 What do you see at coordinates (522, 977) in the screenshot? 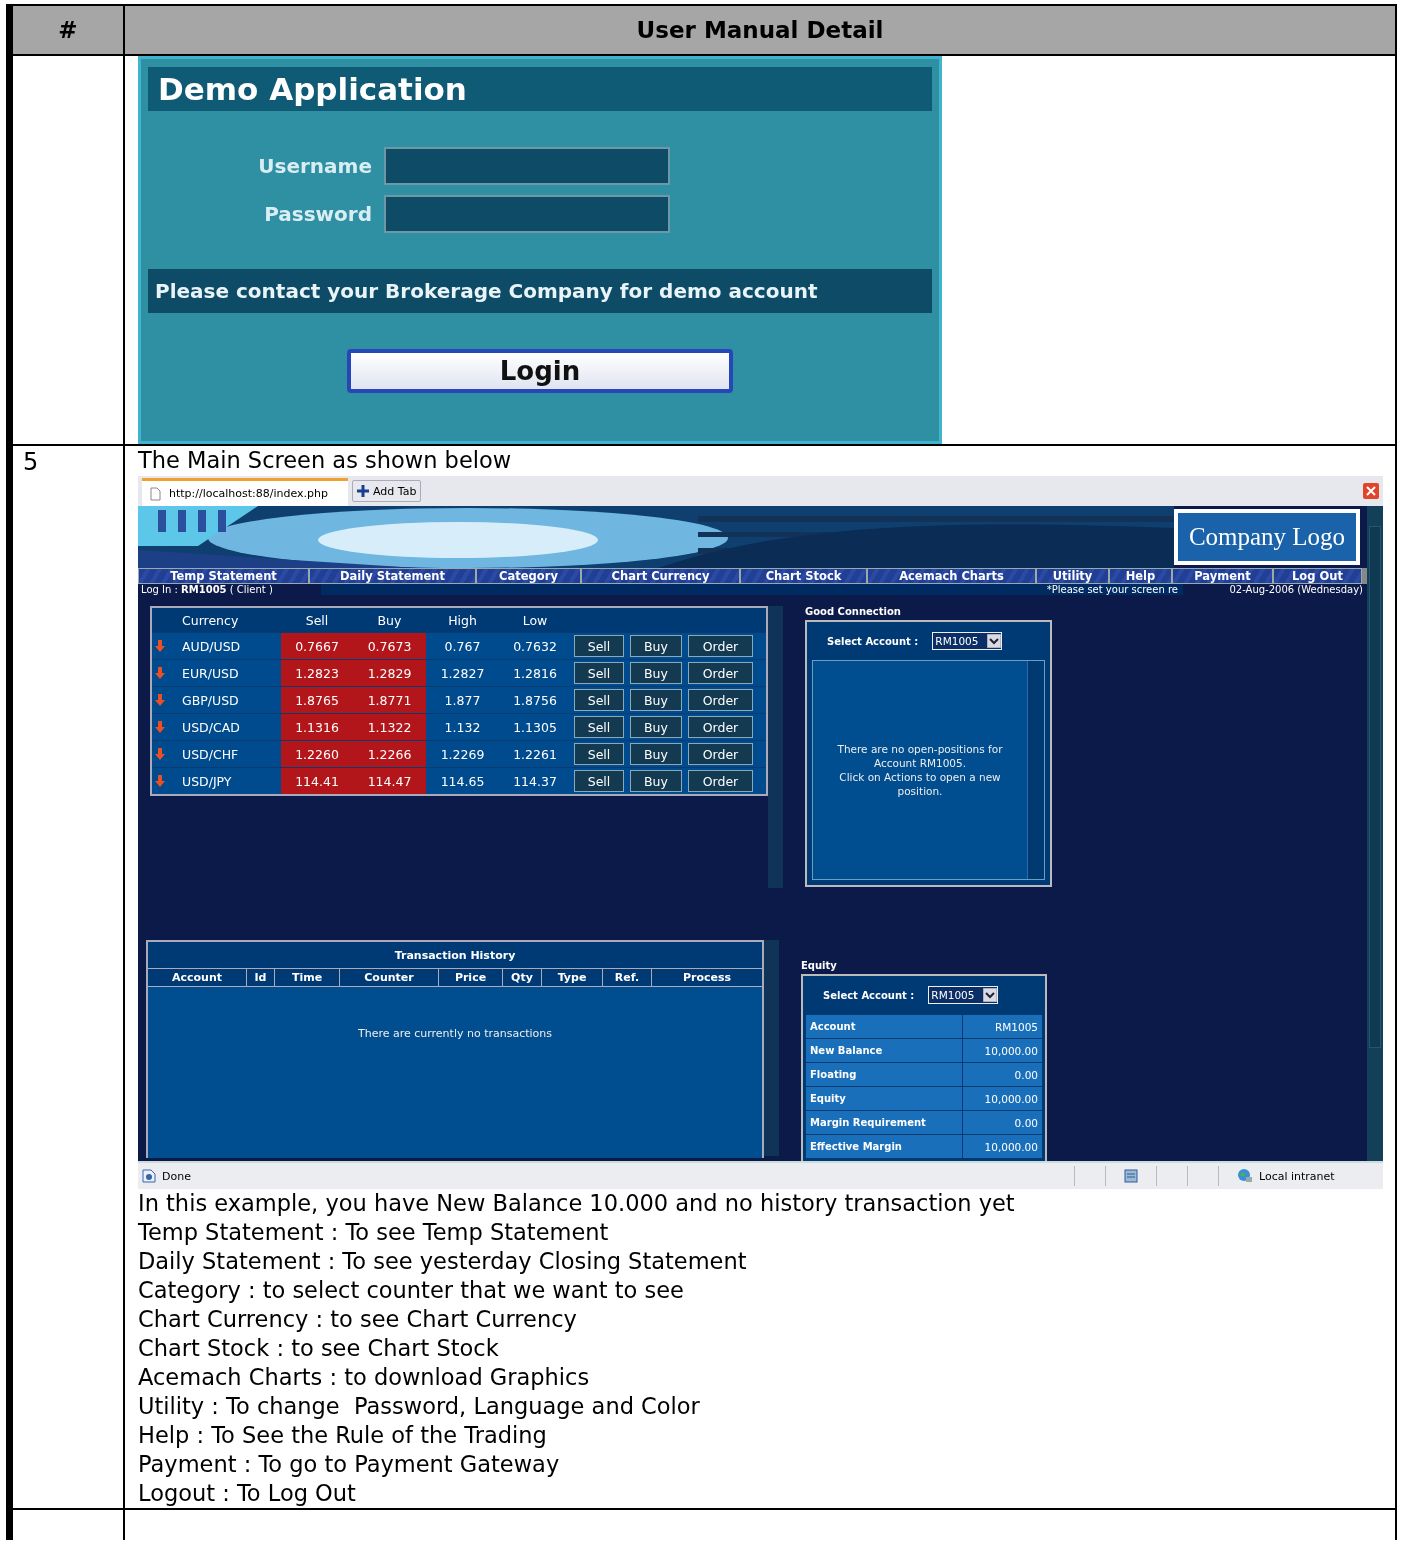
I see `column-header: Qty` at bounding box center [522, 977].